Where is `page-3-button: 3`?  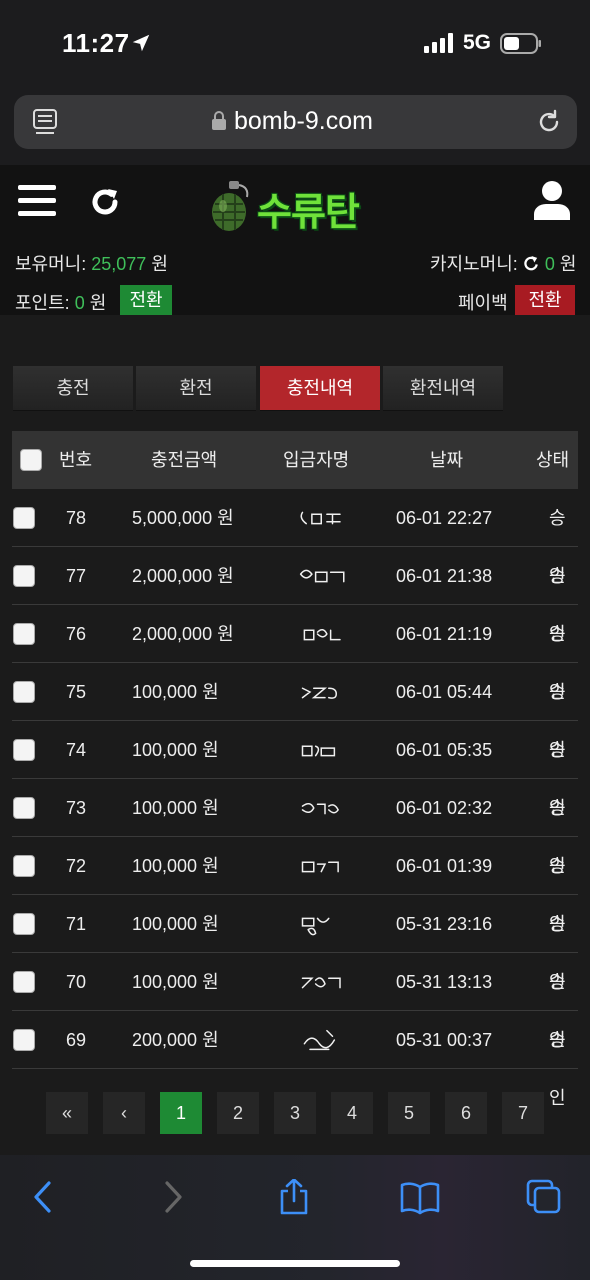 page-3-button: 3 is located at coordinates (295, 1113).